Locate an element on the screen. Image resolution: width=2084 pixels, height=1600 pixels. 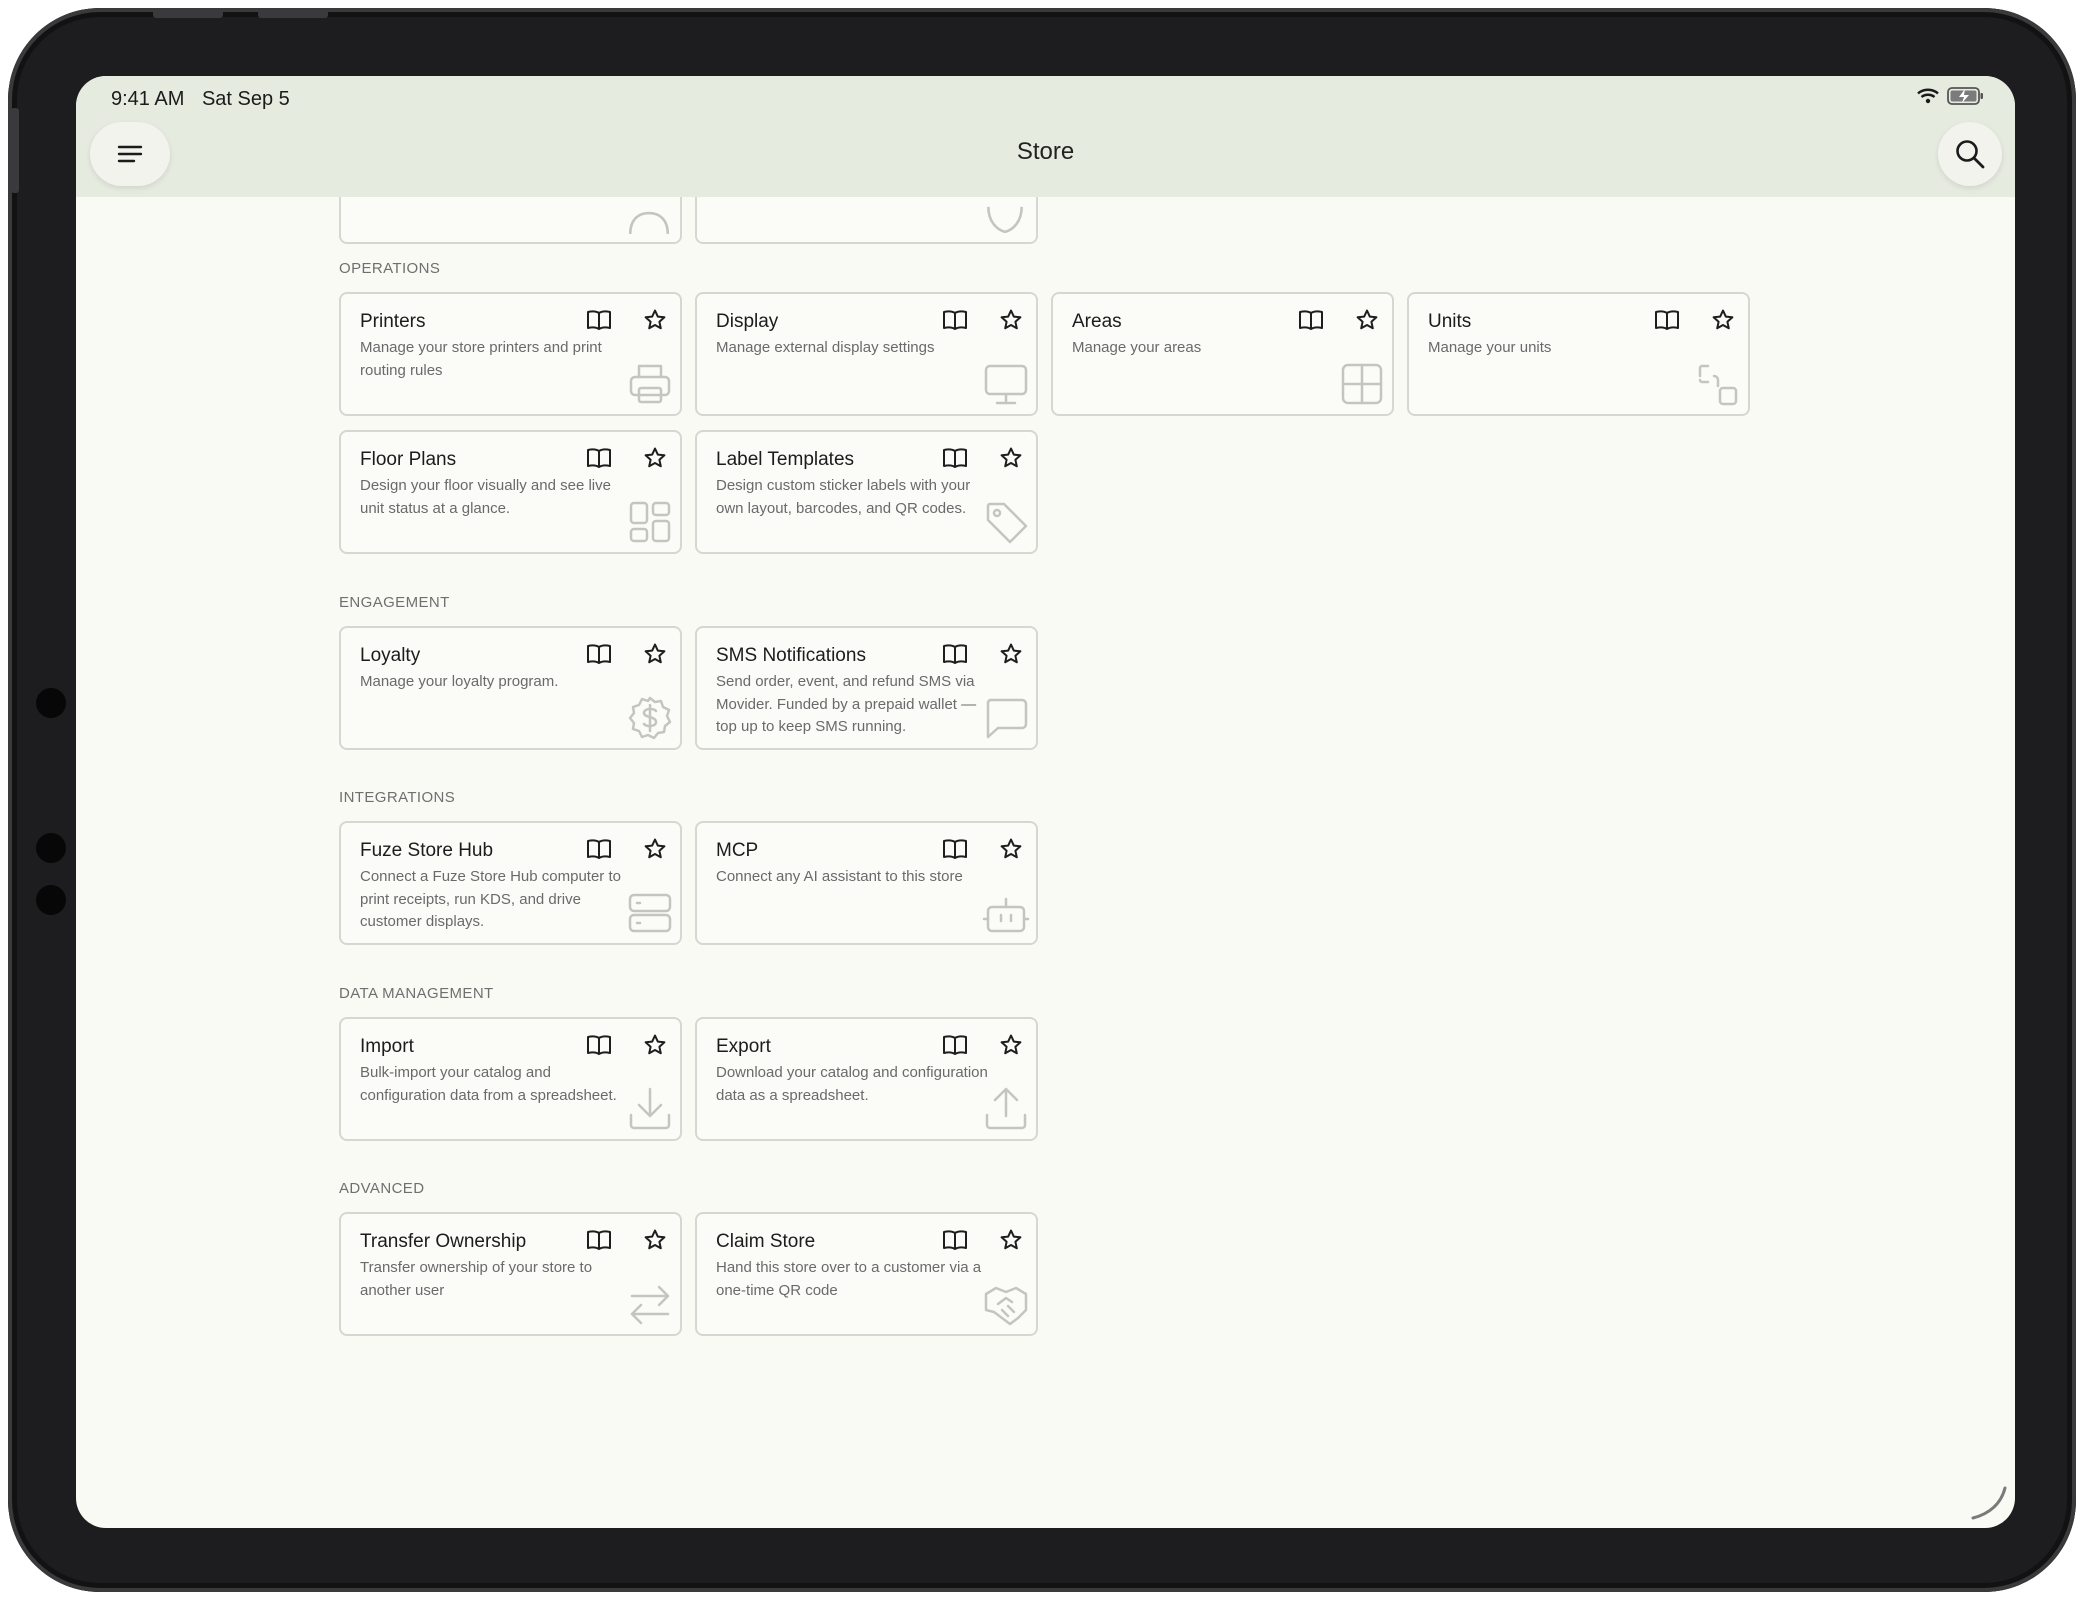
card-description: Manage your units is located at coordinates (1490, 347).